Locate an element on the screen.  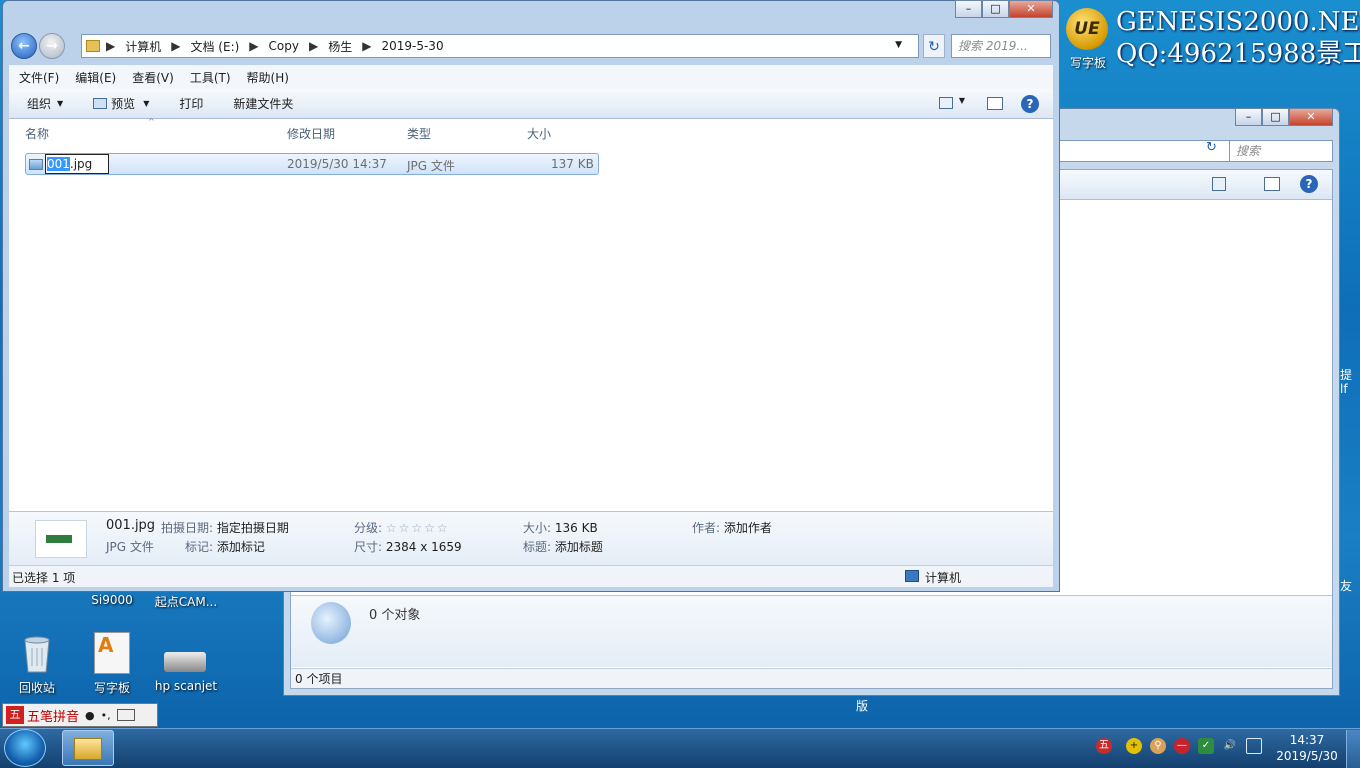
object-count: 0 个对象 is located at coordinates (395, 615).